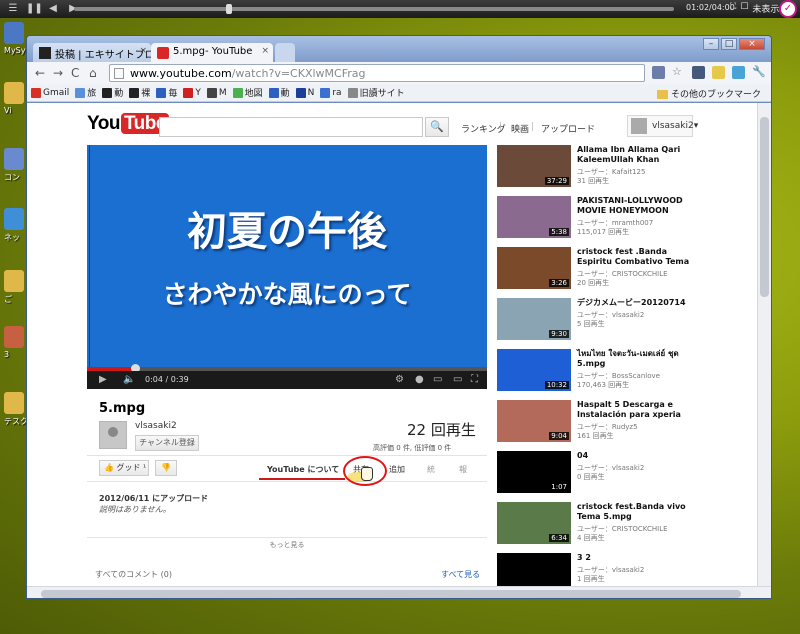 This screenshot has width=800, height=634. Describe the element at coordinates (212, 52) in the screenshot. I see `tab-youtube: 5.mpg- YouTube ×` at that location.